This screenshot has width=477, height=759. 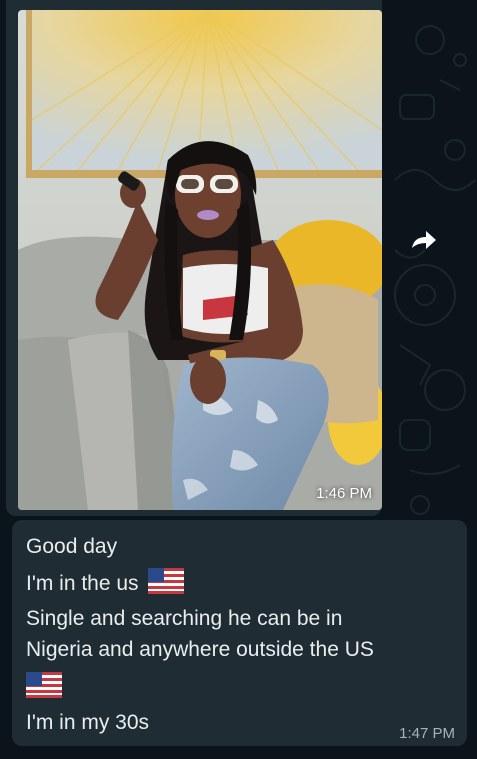 What do you see at coordinates (88, 722) in the screenshot?
I see `message-line-age: I'm in my 30s` at bounding box center [88, 722].